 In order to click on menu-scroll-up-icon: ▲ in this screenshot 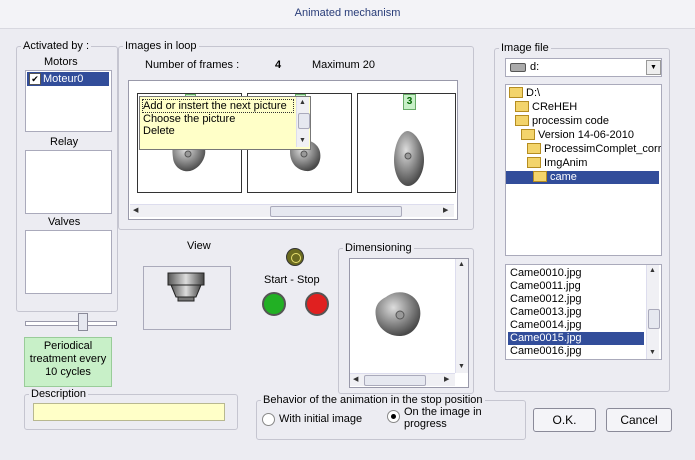, I will do `click(302, 103)`.